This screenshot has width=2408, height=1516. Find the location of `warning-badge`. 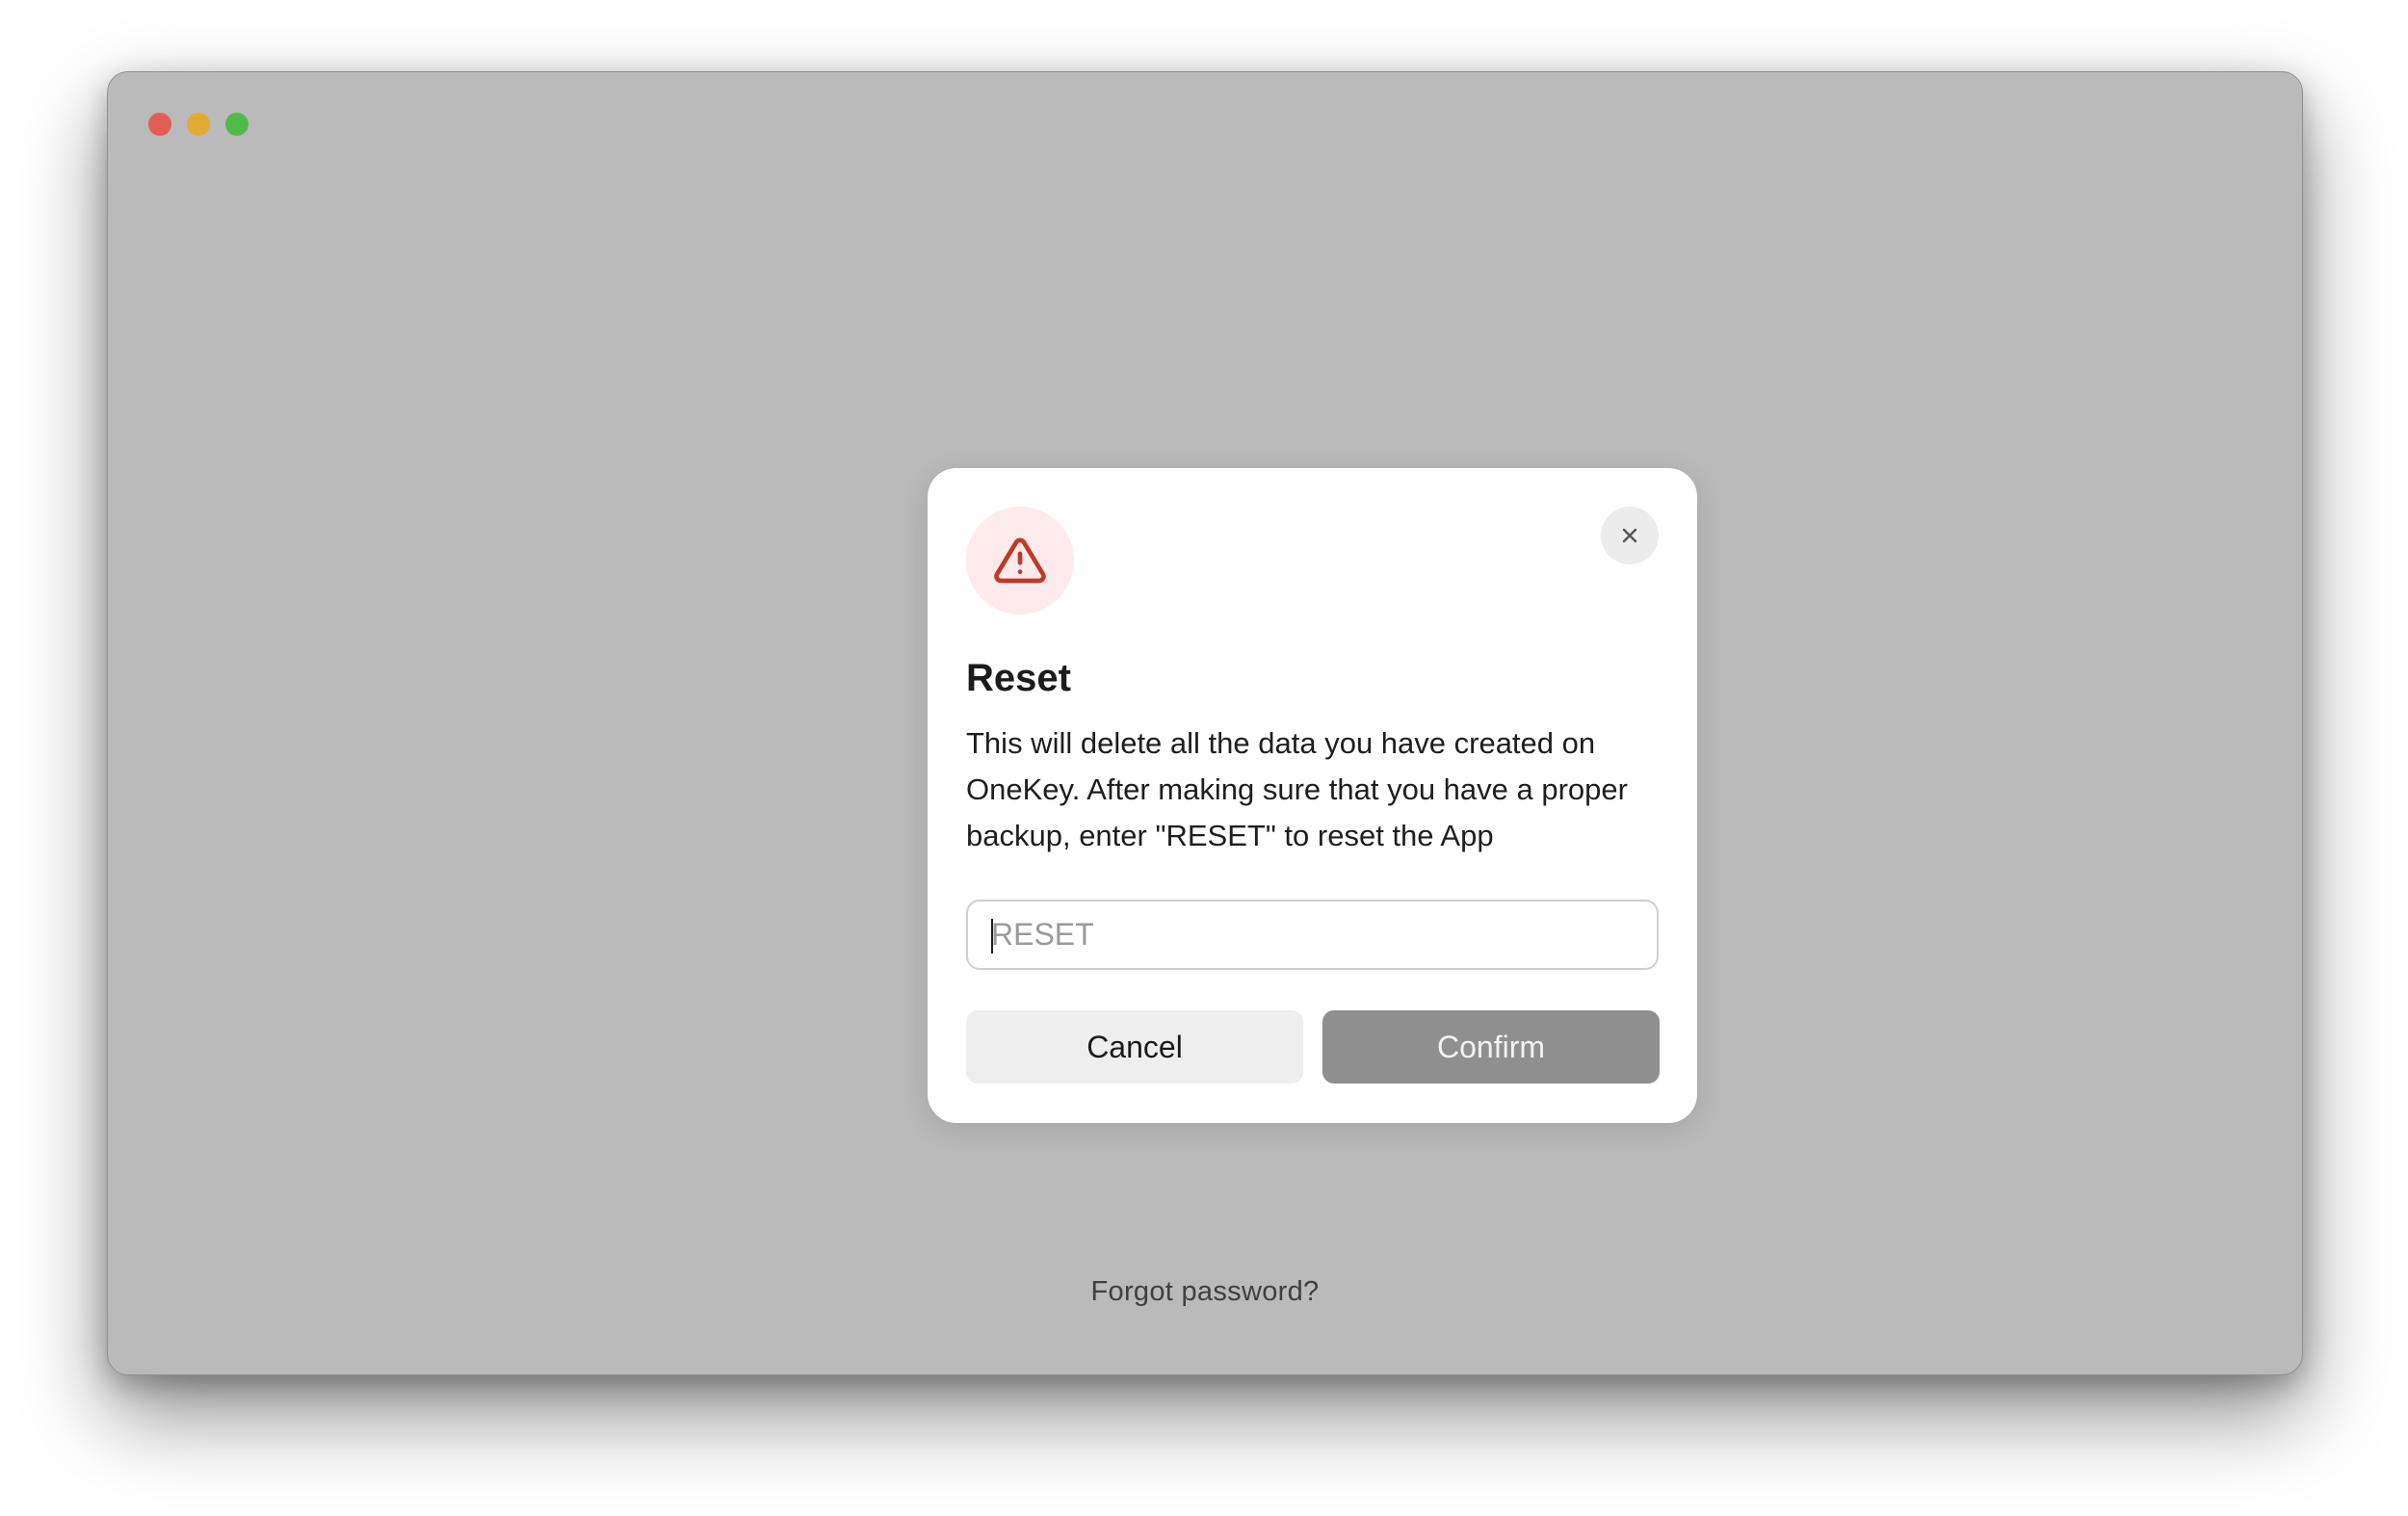

warning-badge is located at coordinates (1020, 560).